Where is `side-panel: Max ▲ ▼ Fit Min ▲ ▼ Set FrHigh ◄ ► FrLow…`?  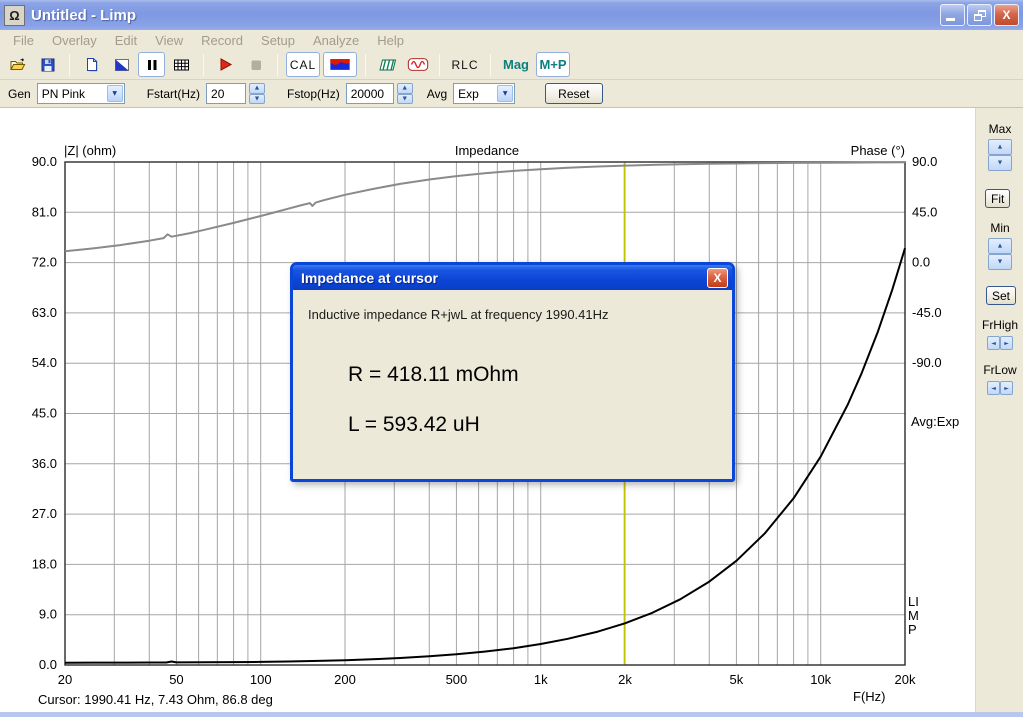 side-panel: Max ▲ ▼ Fit Min ▲ ▼ Set FrHigh ◄ ► FrLow… is located at coordinates (999, 410).